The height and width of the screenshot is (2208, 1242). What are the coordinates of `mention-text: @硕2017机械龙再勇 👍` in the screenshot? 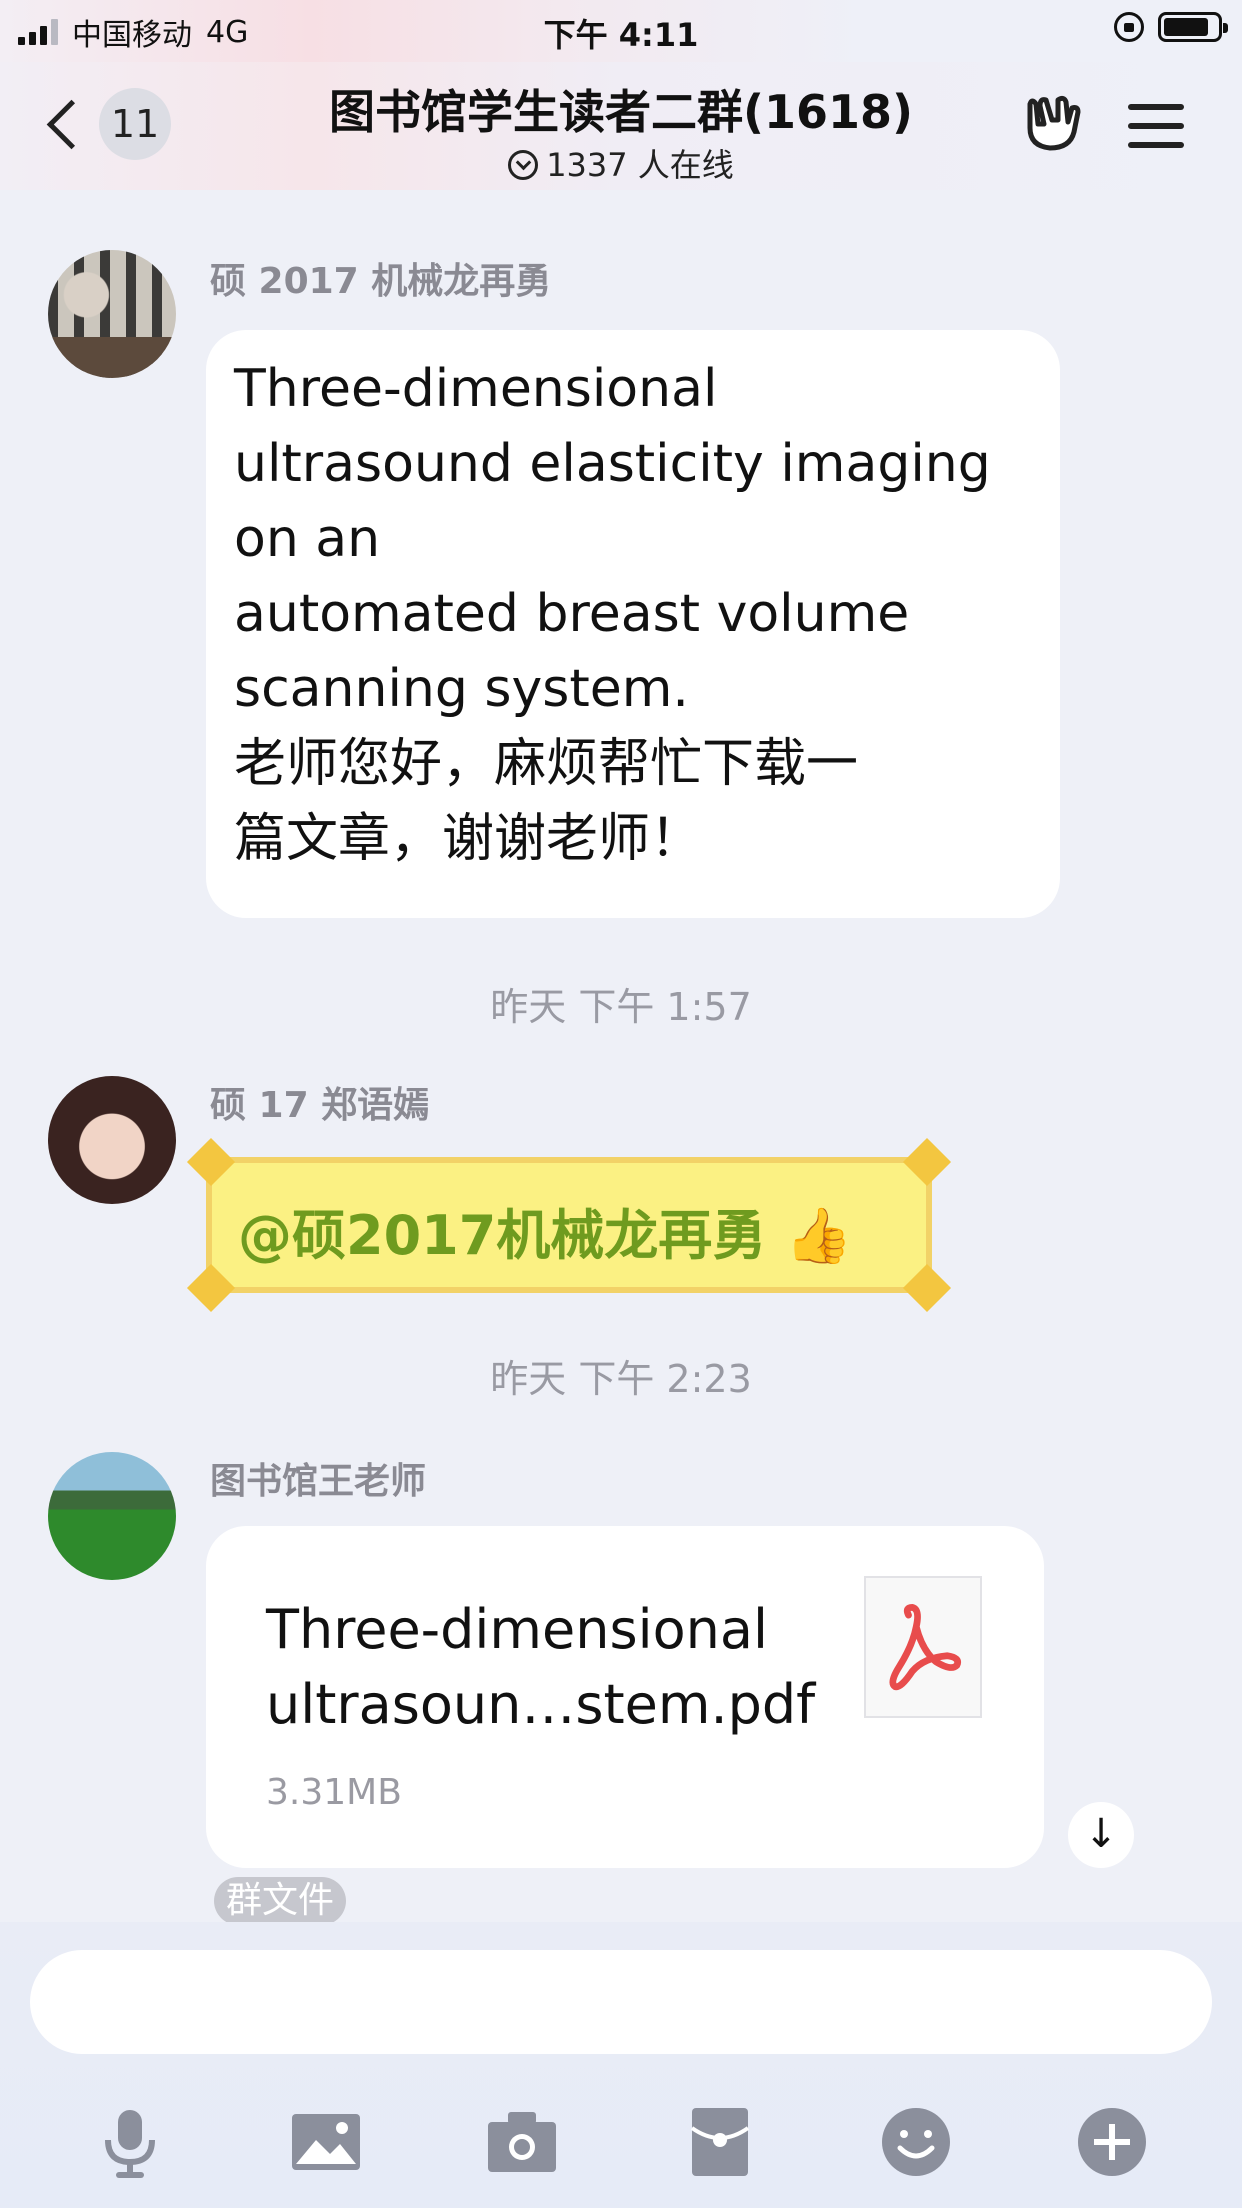 It's located at (545, 1235).